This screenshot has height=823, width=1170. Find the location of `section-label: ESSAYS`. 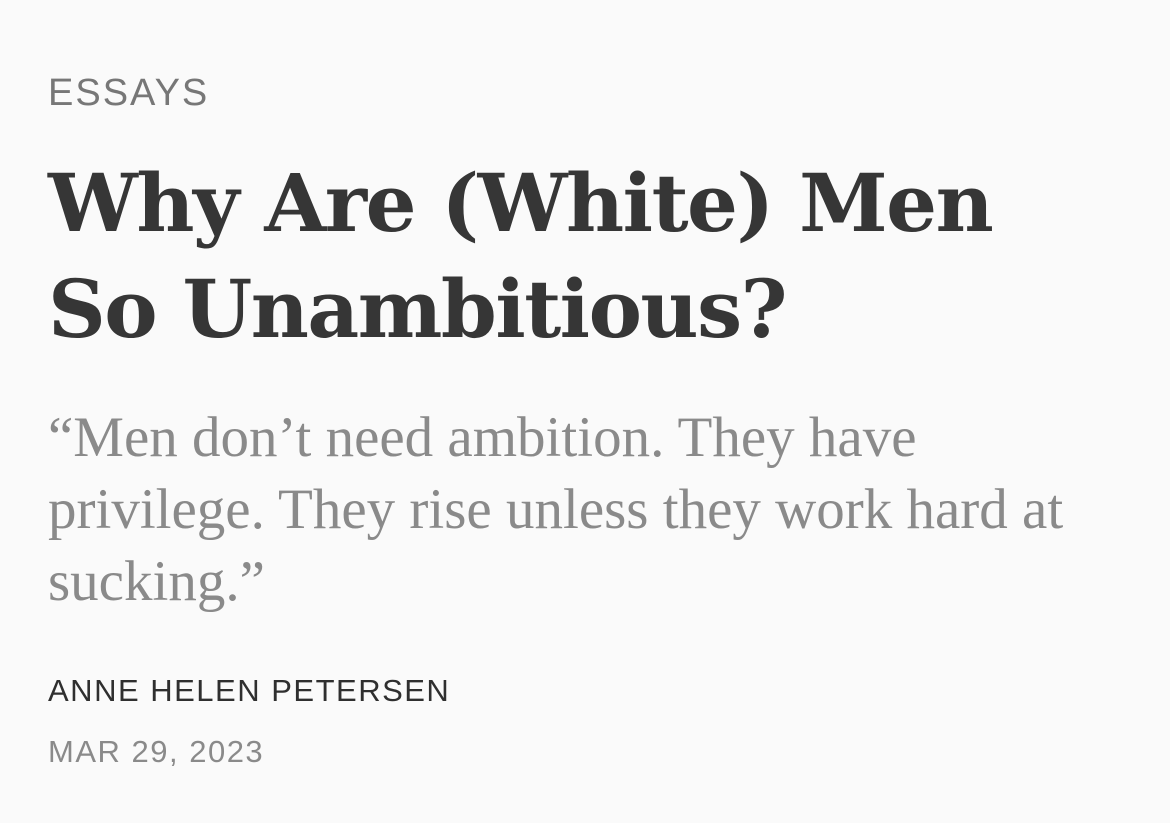

section-label: ESSAYS is located at coordinates (128, 93).